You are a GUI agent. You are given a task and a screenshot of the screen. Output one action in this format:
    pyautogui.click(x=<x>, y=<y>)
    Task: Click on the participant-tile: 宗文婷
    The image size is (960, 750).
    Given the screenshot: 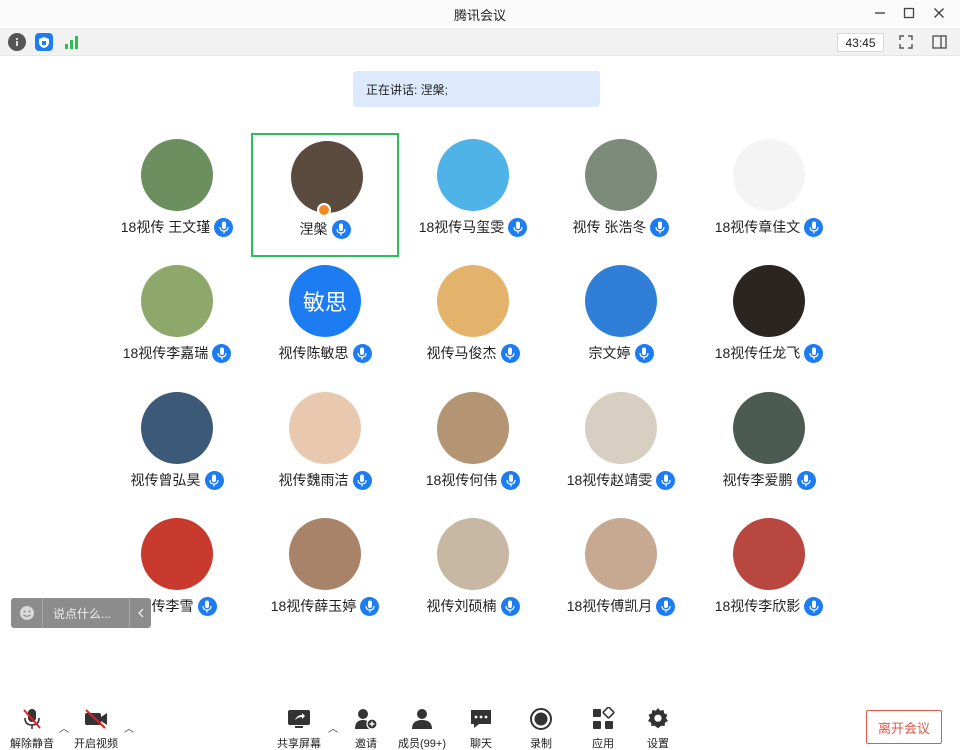 What is the action you would take?
    pyautogui.click(x=621, y=321)
    